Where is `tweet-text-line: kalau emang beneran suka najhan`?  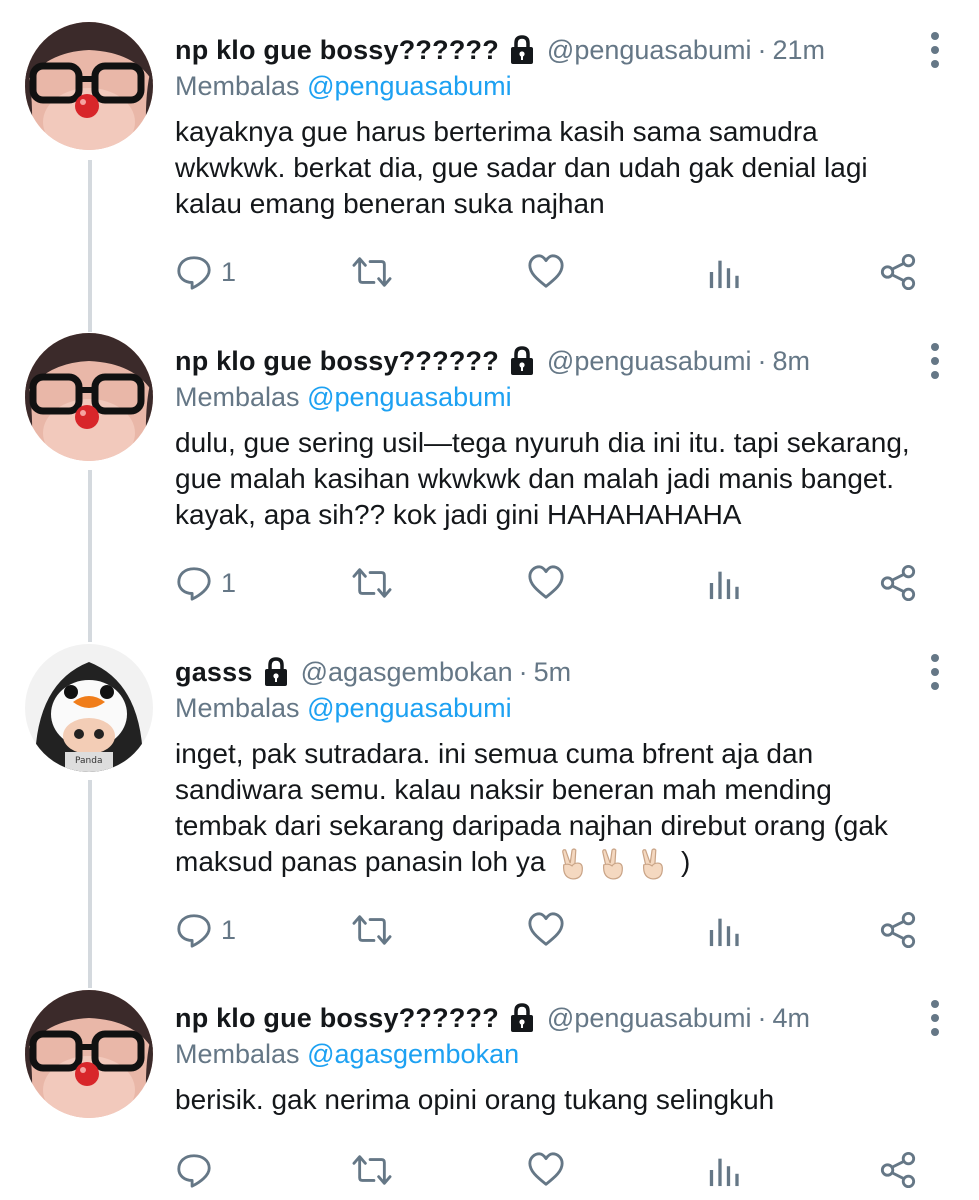 tweet-text-line: kalau emang beneran suka najhan is located at coordinates (390, 203).